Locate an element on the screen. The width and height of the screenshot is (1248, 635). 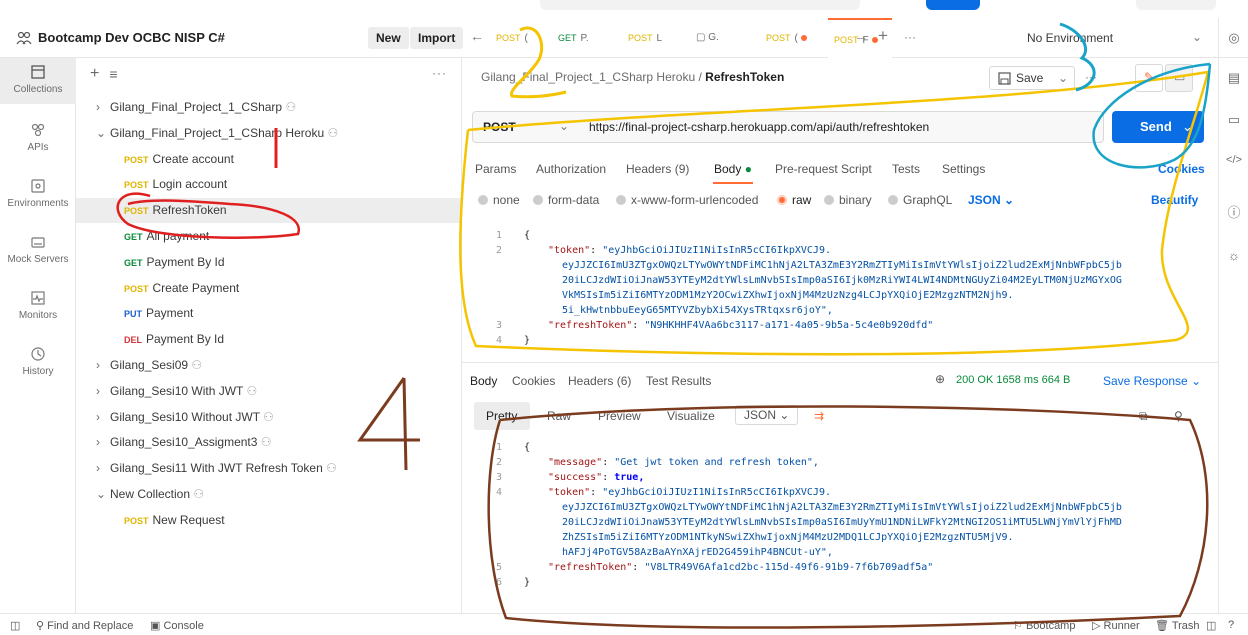
runner-button: ▷ Runner is located at coordinates (1116, 625).